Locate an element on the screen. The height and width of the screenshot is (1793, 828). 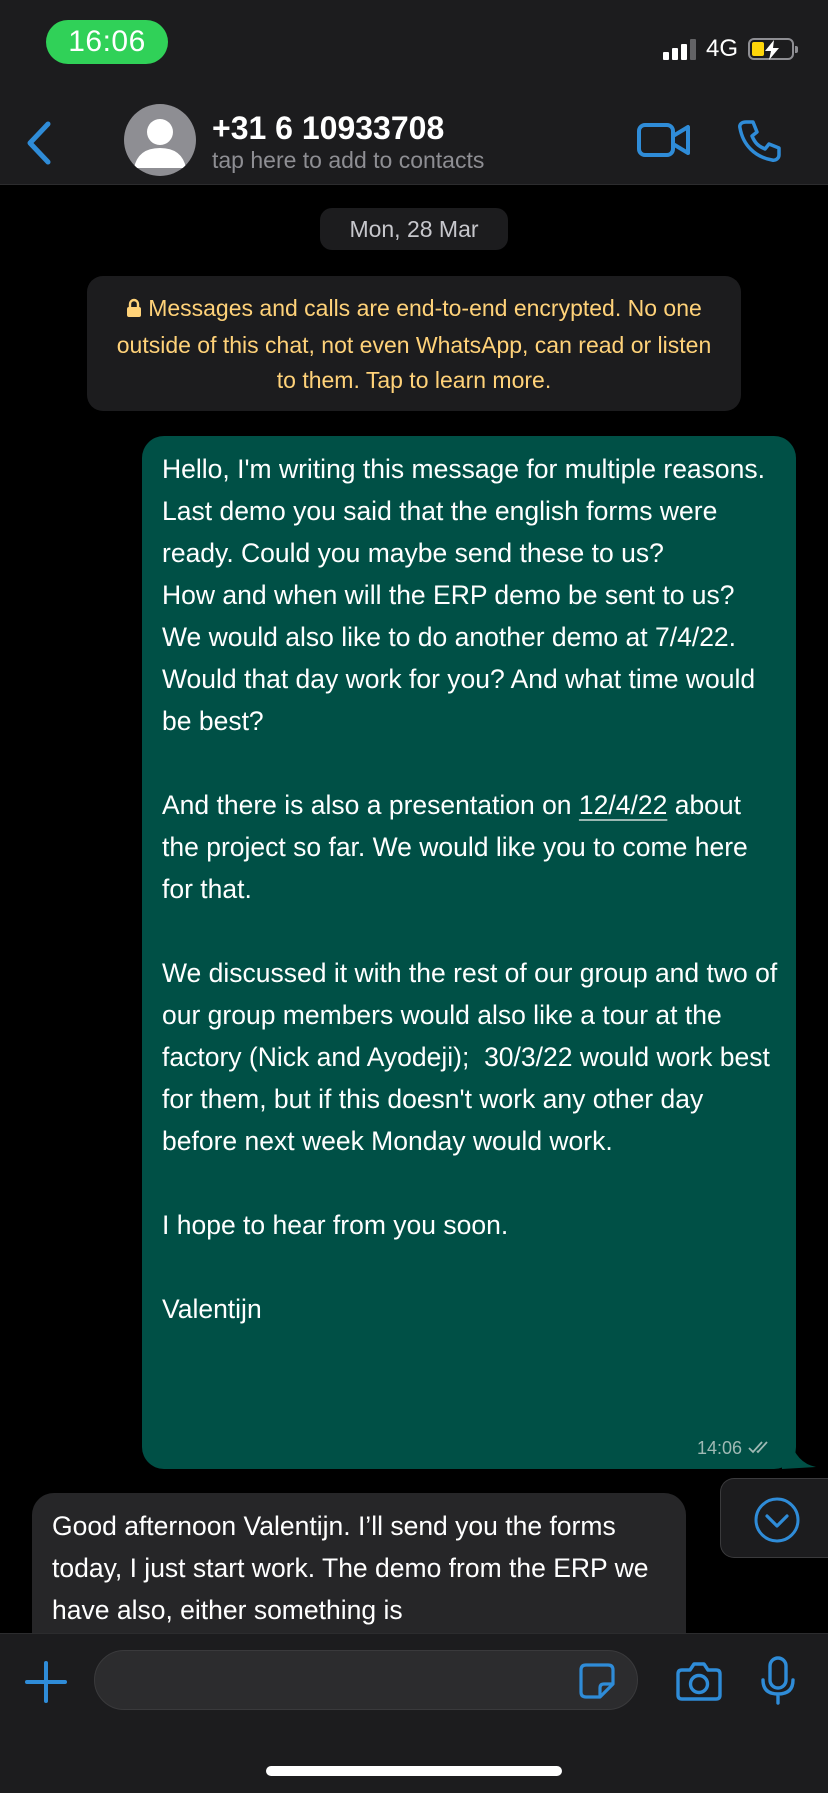
status-indicators: 4G is located at coordinates (730, 49).